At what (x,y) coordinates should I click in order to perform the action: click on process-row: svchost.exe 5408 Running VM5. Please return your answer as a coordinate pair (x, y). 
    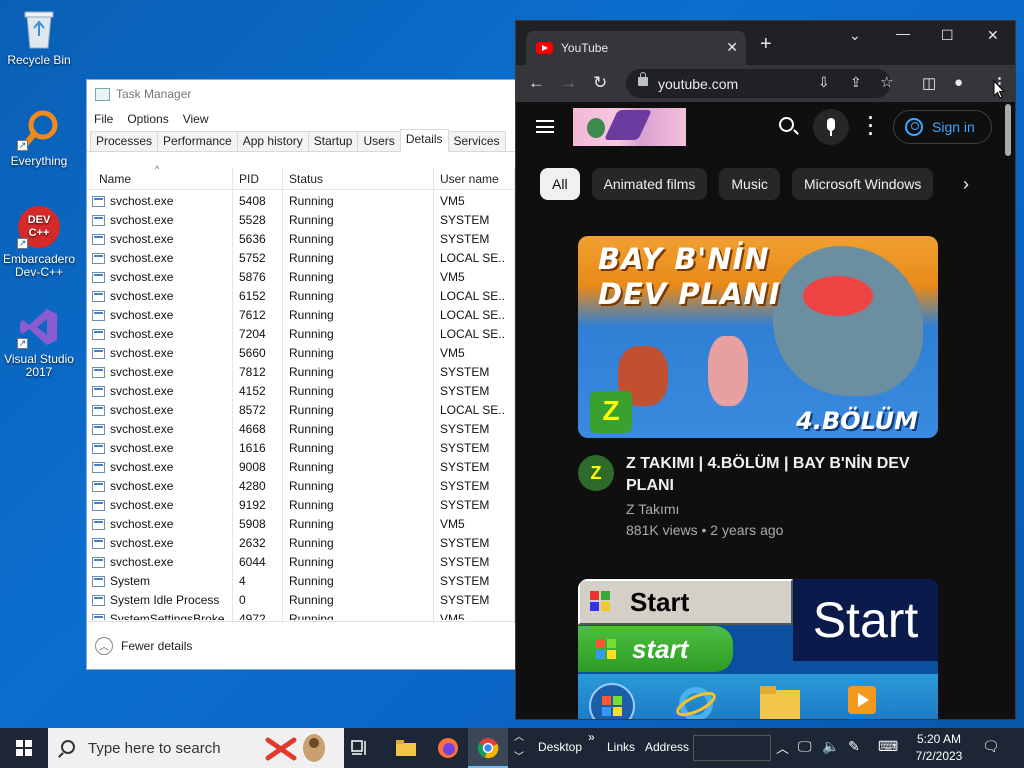
    Looking at the image, I should click on (301, 201).